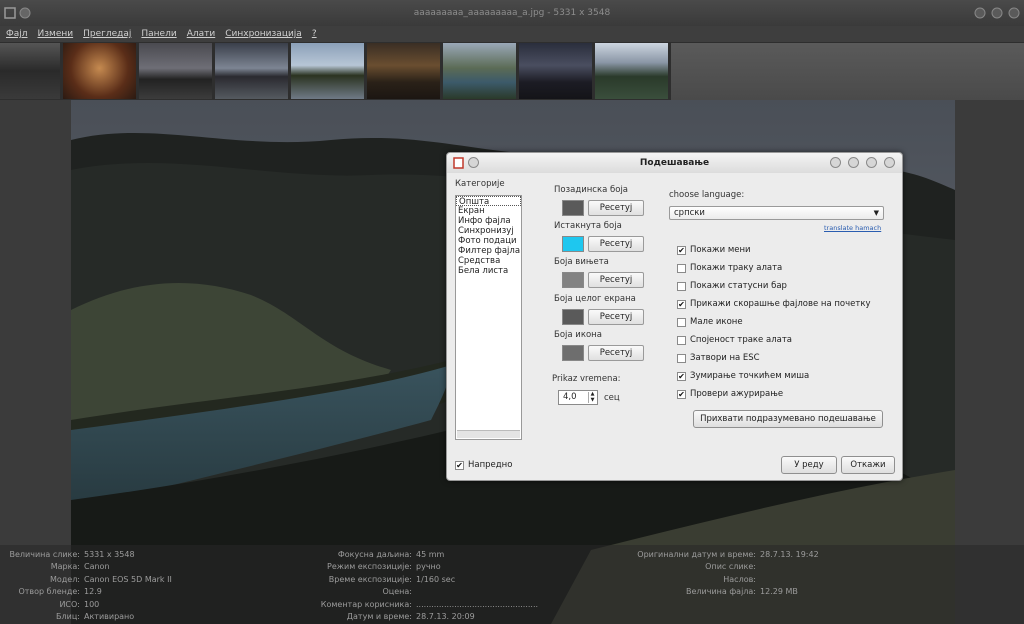  What do you see at coordinates (616, 244) in the screenshot?
I see `highlight-color-reset-button: Ресетуј` at bounding box center [616, 244].